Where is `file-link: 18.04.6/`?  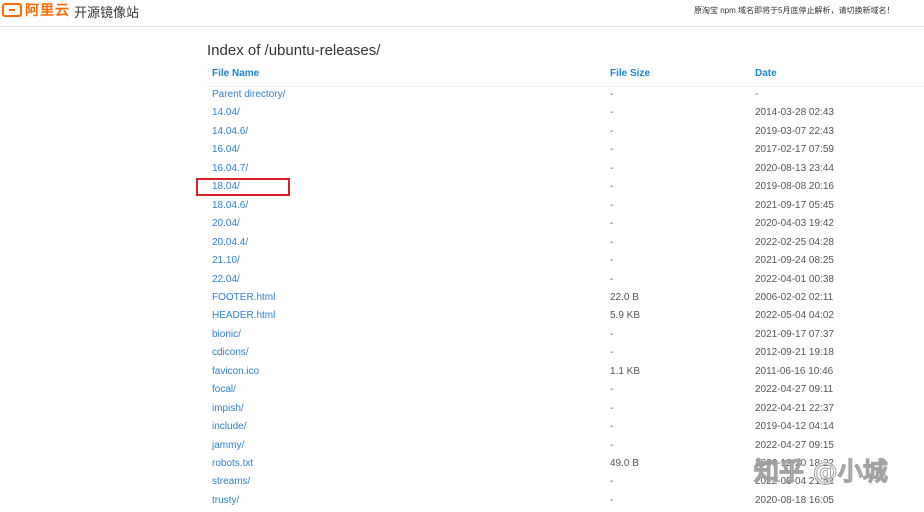 file-link: 18.04.6/ is located at coordinates (230, 205).